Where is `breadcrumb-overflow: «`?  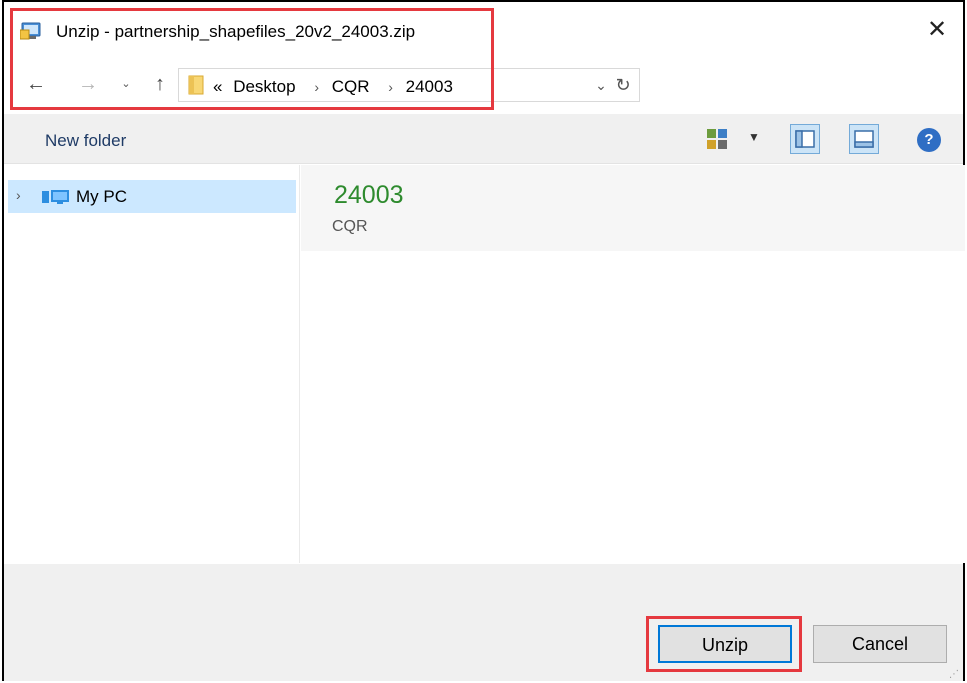
breadcrumb-overflow: « is located at coordinates (217, 86).